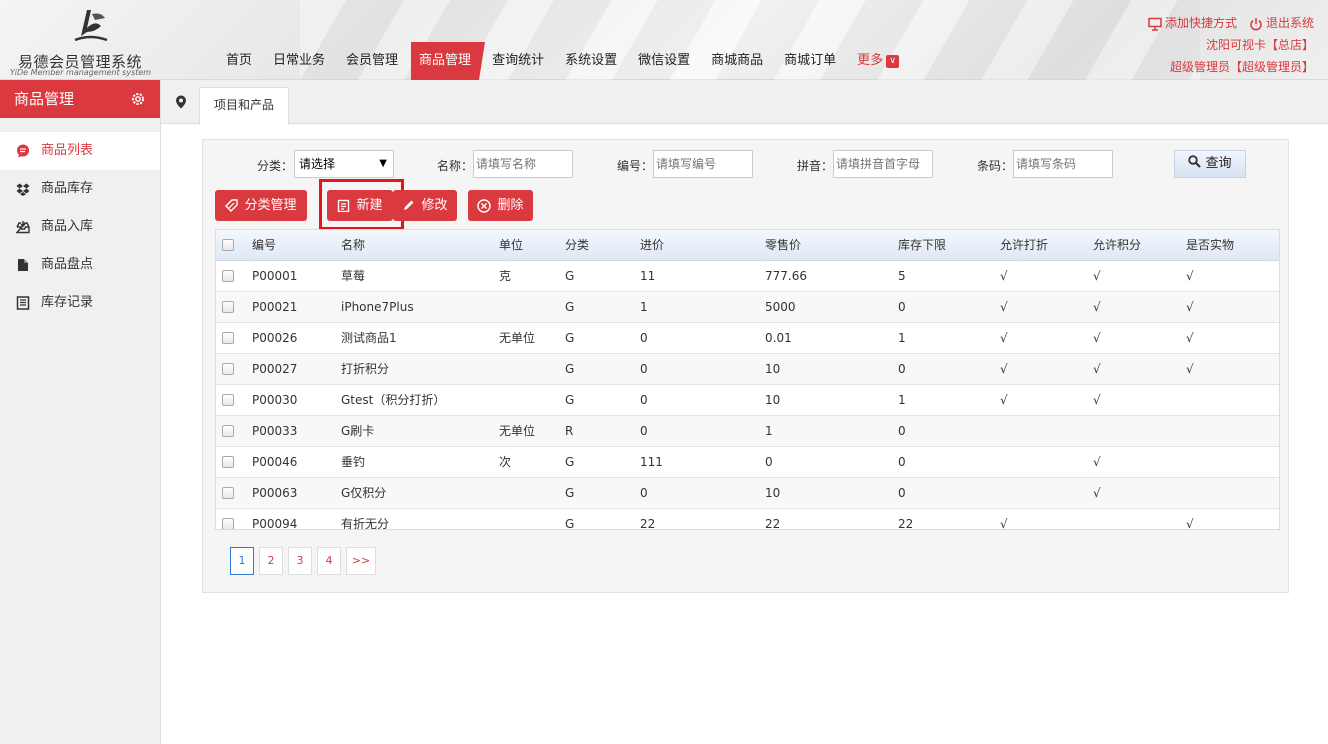 This screenshot has height=744, width=1328. I want to click on app-logo: 易德会员管理系统 YiDe Member management system, so click(85, 40).